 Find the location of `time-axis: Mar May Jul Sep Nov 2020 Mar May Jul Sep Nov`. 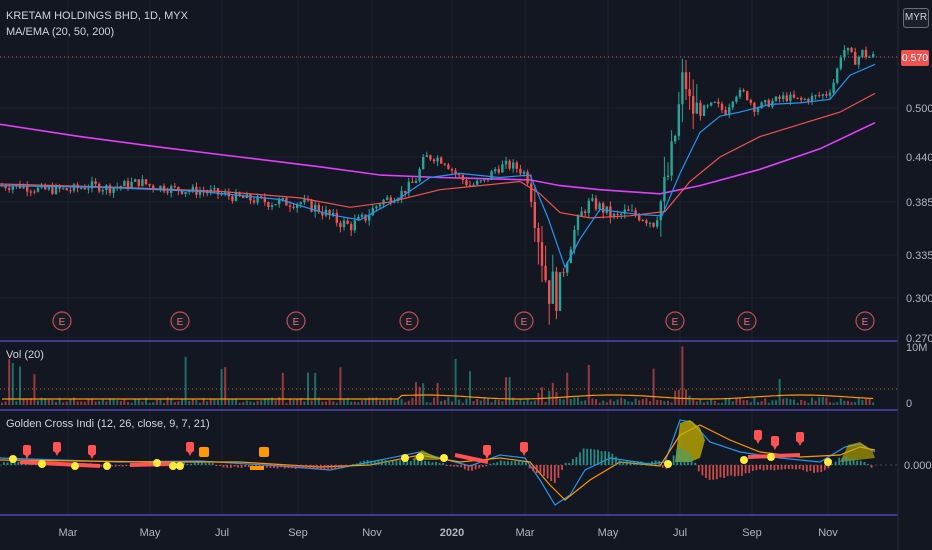

time-axis: Mar May Jul Sep Nov 2020 Mar May Jul Sep Nov is located at coordinates (449, 533).